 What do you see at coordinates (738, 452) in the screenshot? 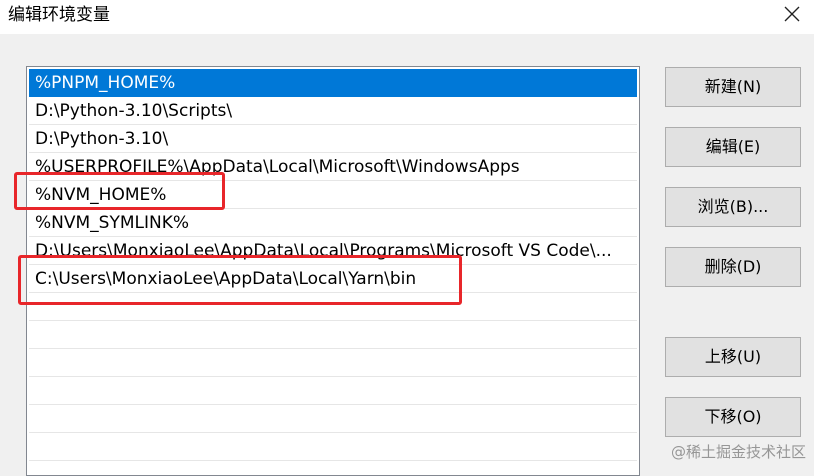
I see `watermark: @稀土掘金技术社区` at bounding box center [738, 452].